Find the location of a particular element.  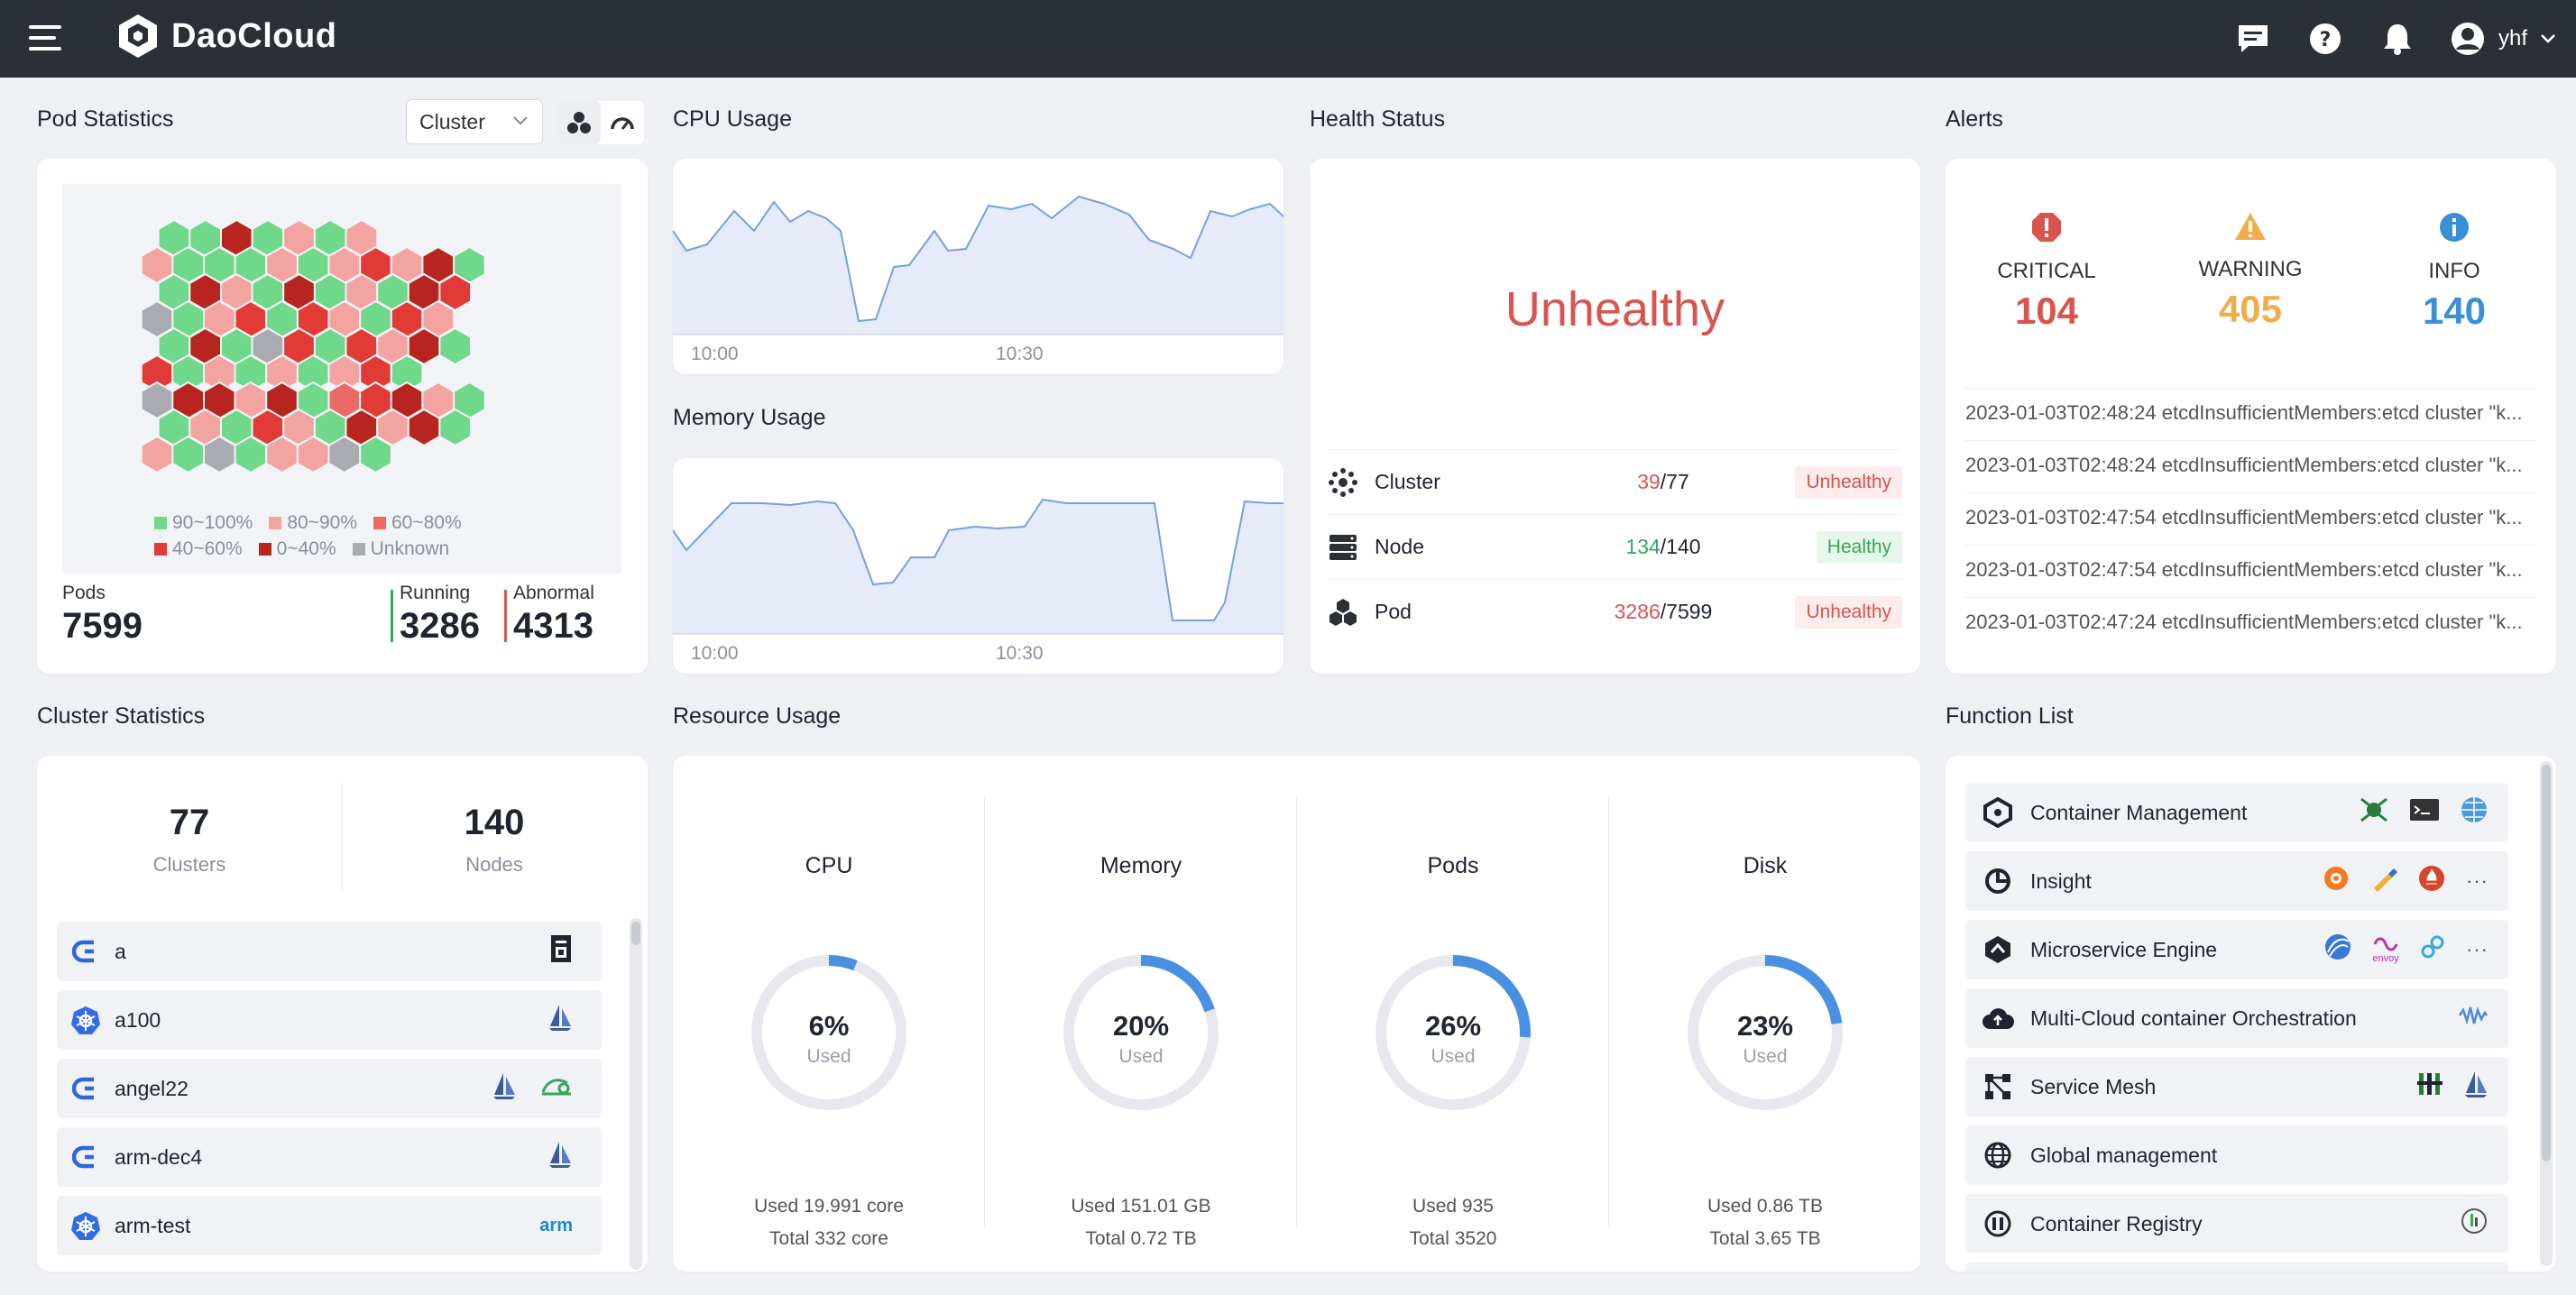

daocloud-icon is located at coordinates (86, 952).